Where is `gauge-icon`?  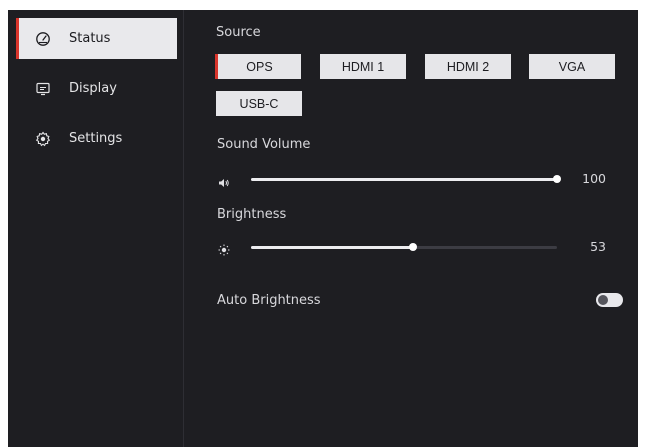
gauge-icon is located at coordinates (43, 39).